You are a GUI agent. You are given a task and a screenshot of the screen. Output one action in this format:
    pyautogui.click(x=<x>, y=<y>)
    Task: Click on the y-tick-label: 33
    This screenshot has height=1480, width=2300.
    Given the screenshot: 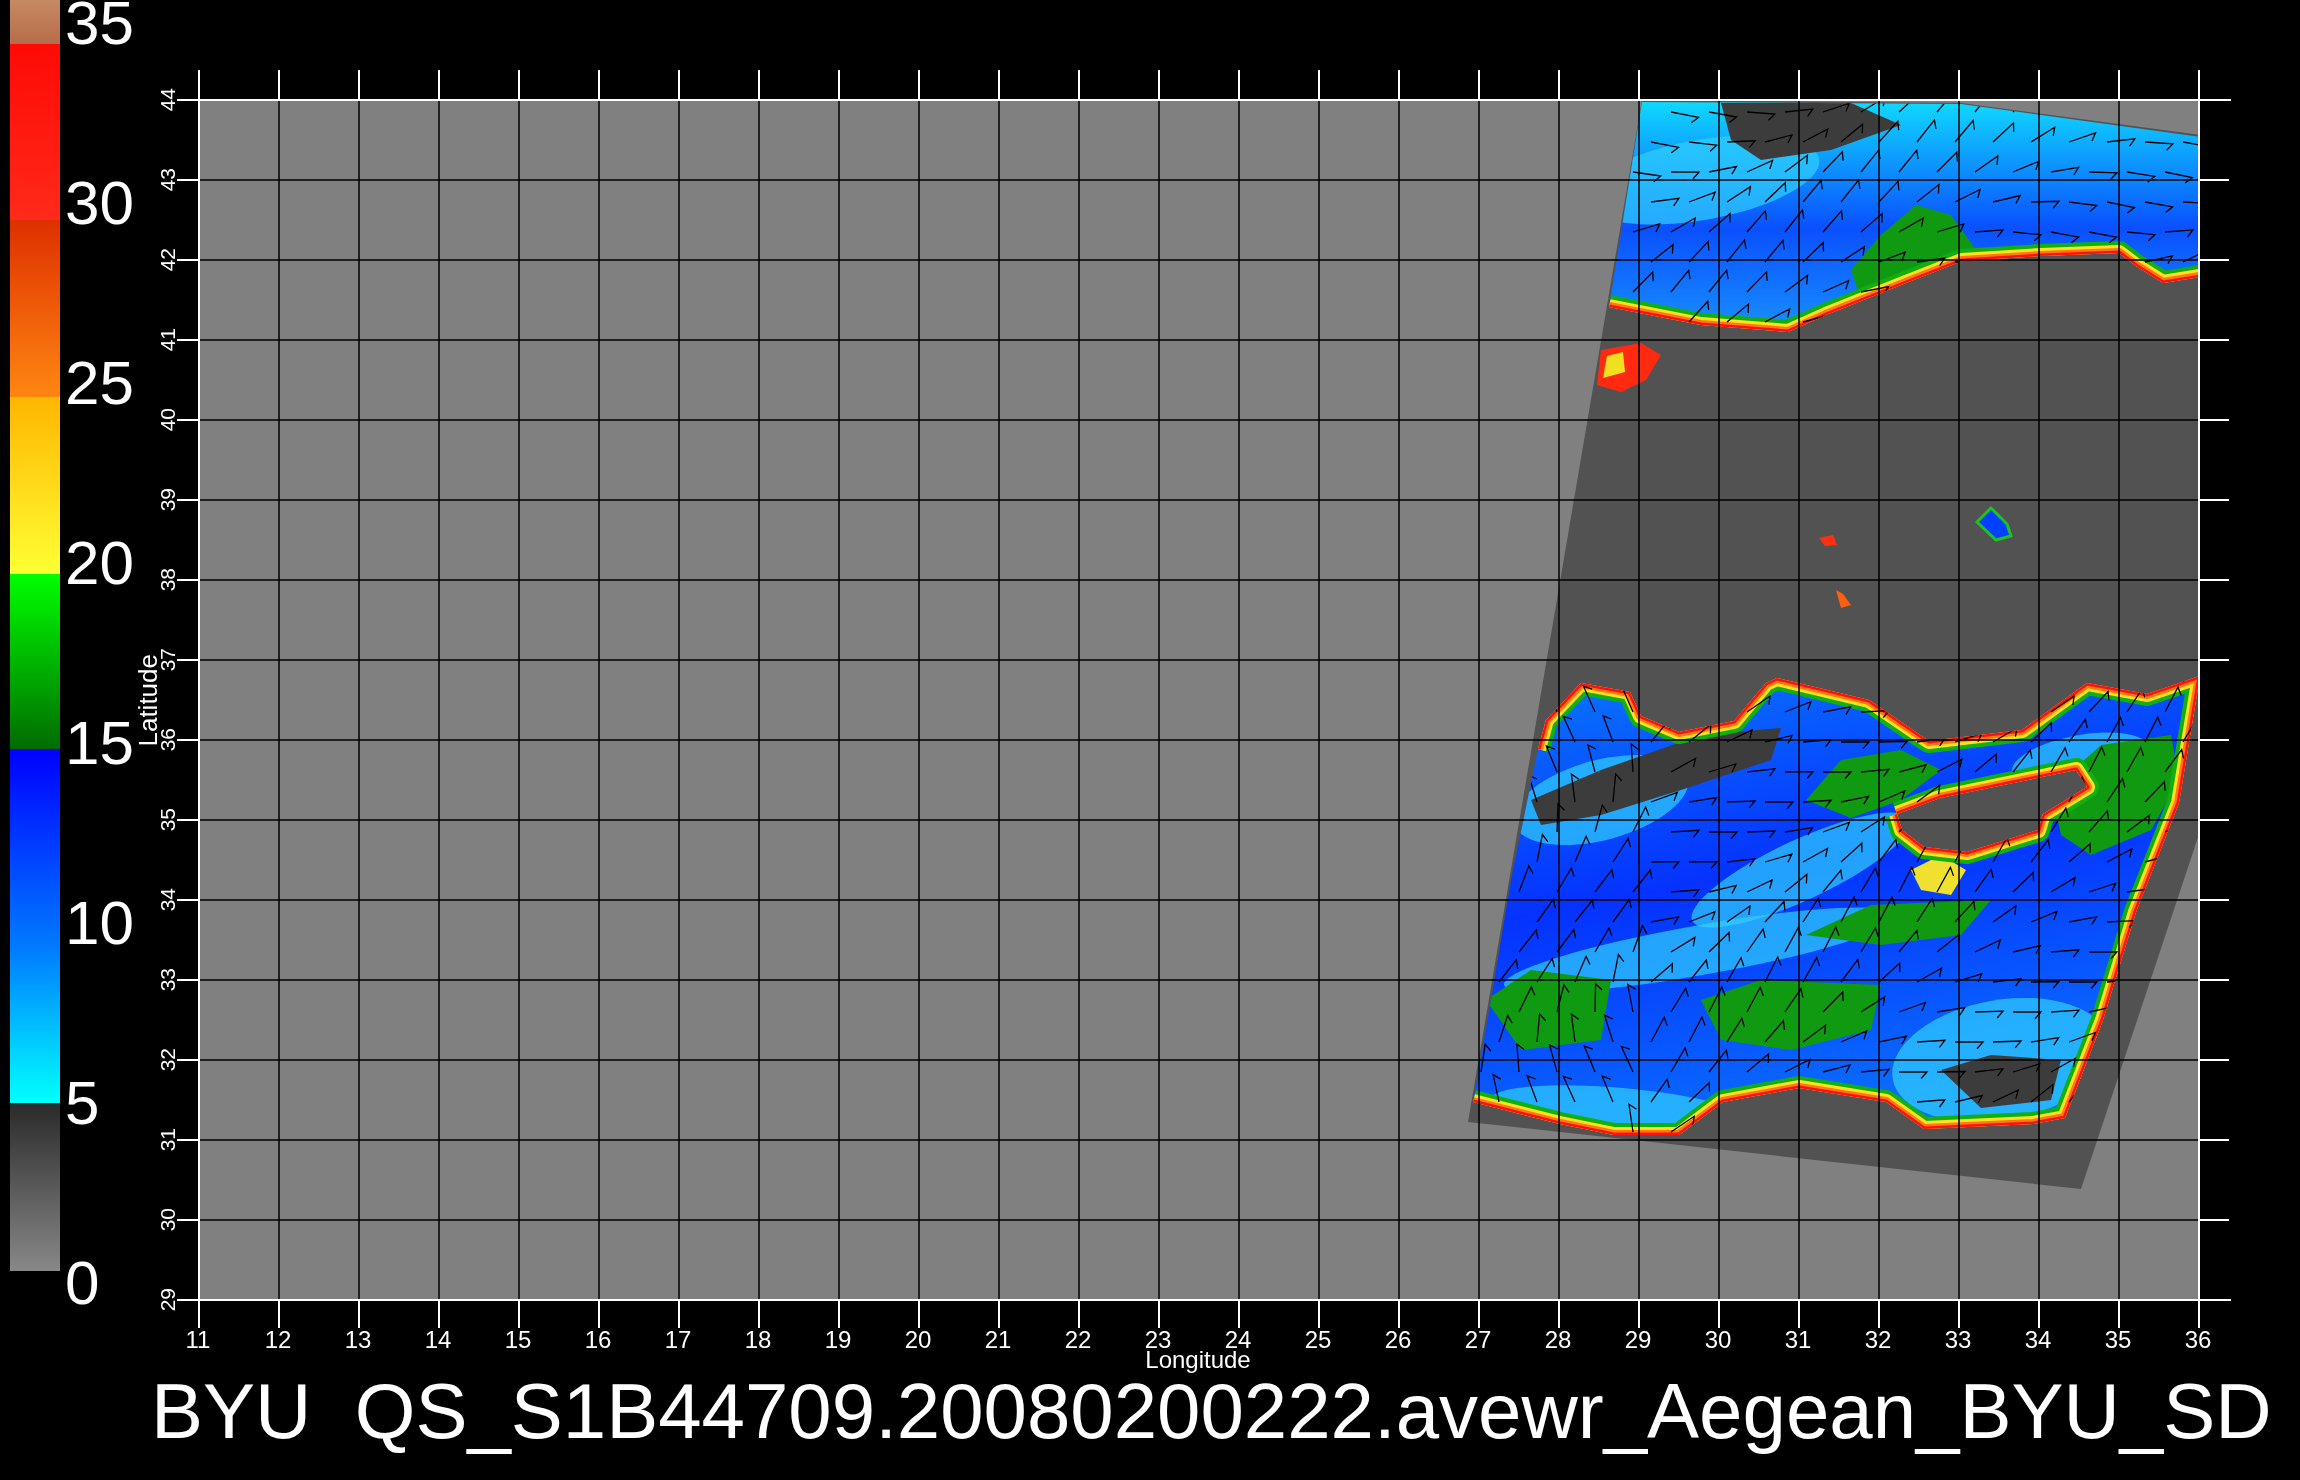 What is the action you would take?
    pyautogui.click(x=168, y=980)
    